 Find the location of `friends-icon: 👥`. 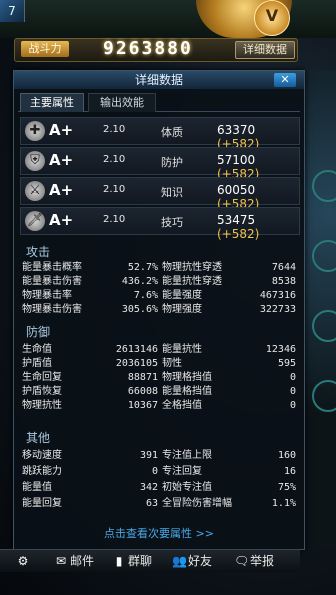

friends-icon: 👥 is located at coordinates (179, 561).